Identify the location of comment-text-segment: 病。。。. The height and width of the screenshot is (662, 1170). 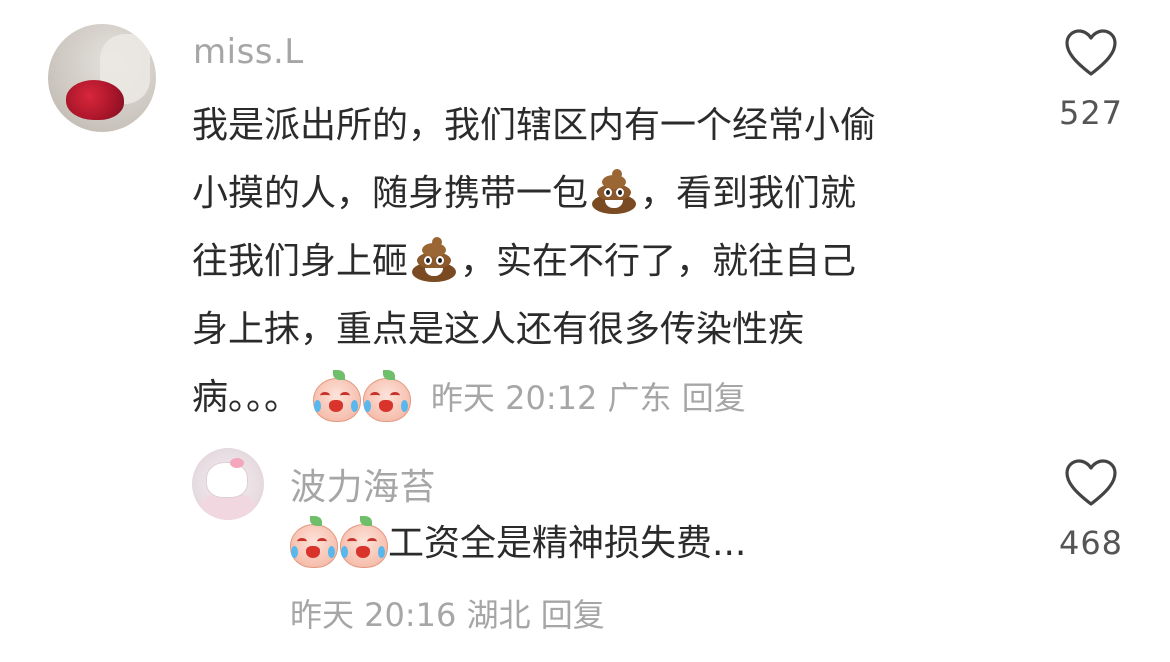
(246, 397).